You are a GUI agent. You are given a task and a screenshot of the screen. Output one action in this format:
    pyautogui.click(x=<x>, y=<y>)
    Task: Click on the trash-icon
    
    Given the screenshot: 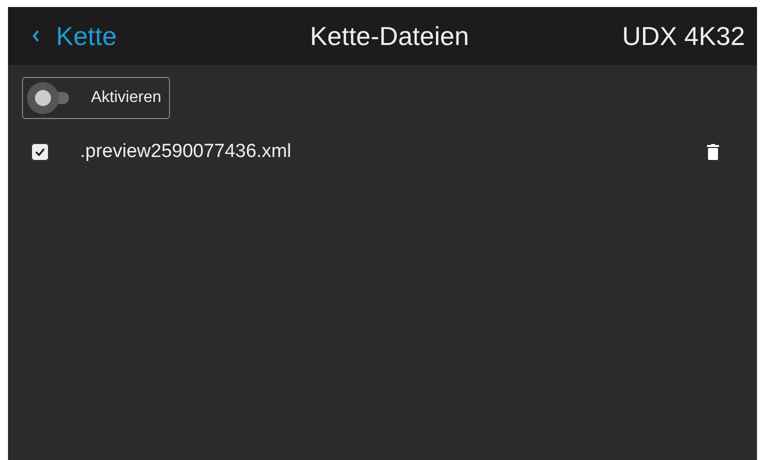 What is the action you would take?
    pyautogui.click(x=713, y=152)
    